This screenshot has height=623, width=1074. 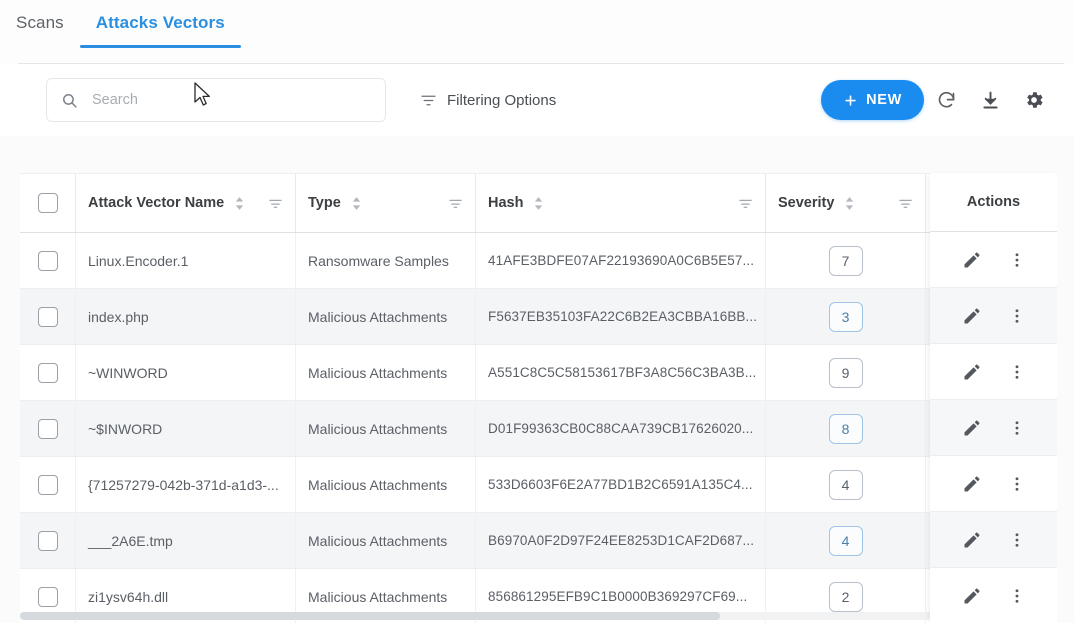 I want to click on filtering-options-button: Filtering Options, so click(x=488, y=100).